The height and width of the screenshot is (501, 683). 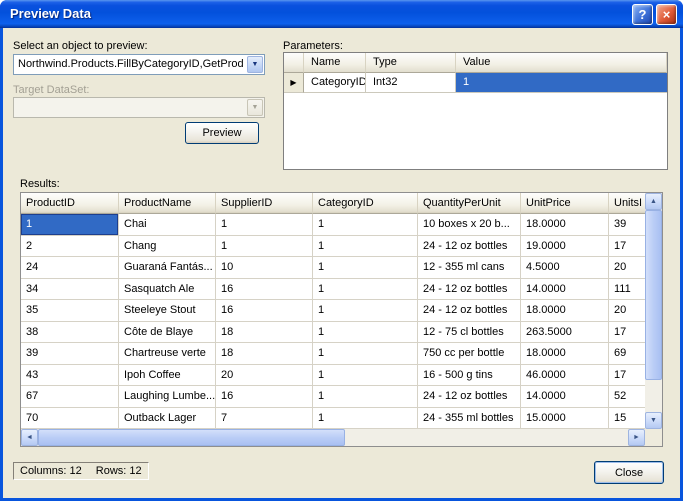 I want to click on row-selector: ▶, so click(x=294, y=83).